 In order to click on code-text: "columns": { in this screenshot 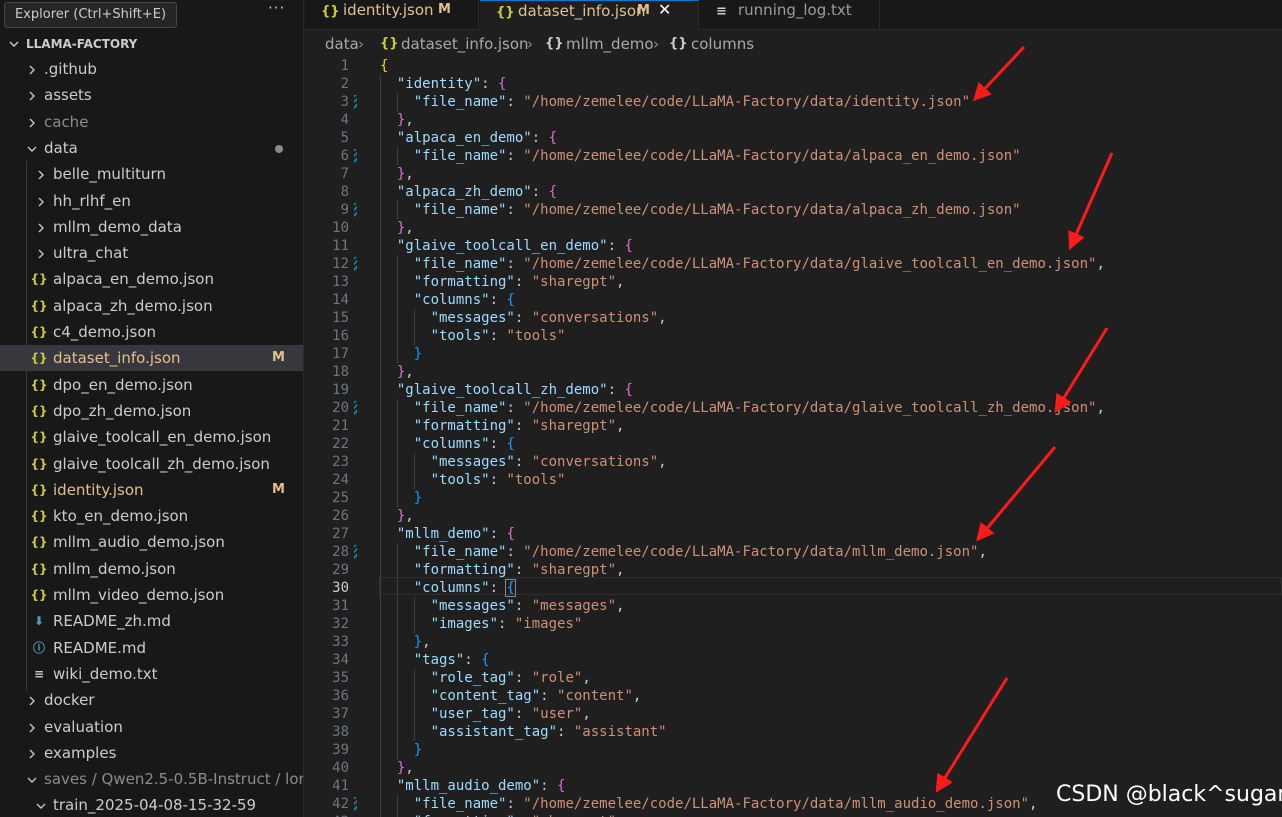, I will do `click(464, 300)`.